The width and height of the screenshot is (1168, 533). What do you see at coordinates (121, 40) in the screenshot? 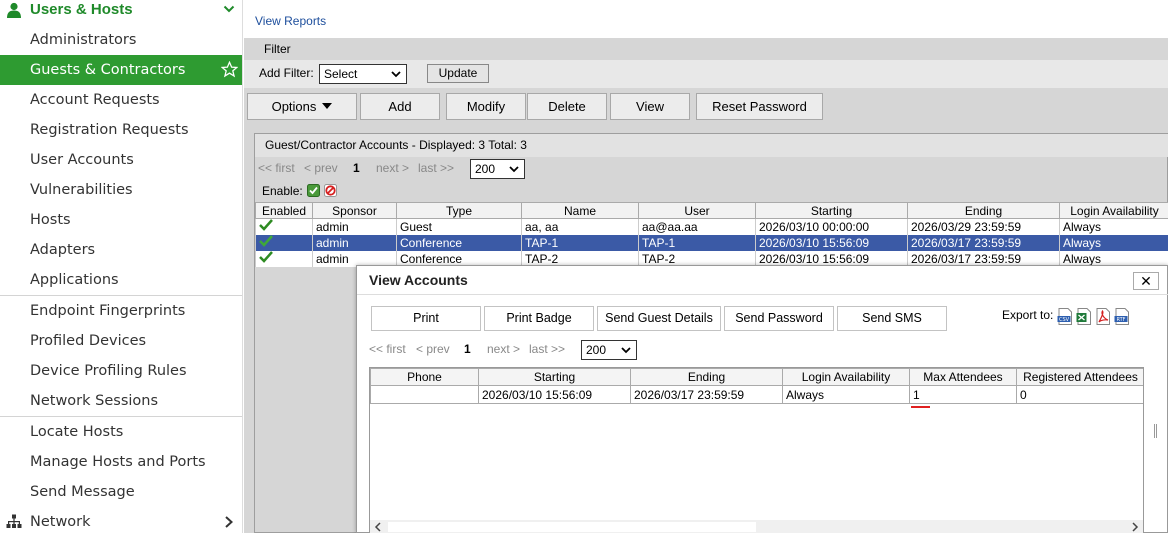
I see `sidebar-item-administrators: Administrators` at bounding box center [121, 40].